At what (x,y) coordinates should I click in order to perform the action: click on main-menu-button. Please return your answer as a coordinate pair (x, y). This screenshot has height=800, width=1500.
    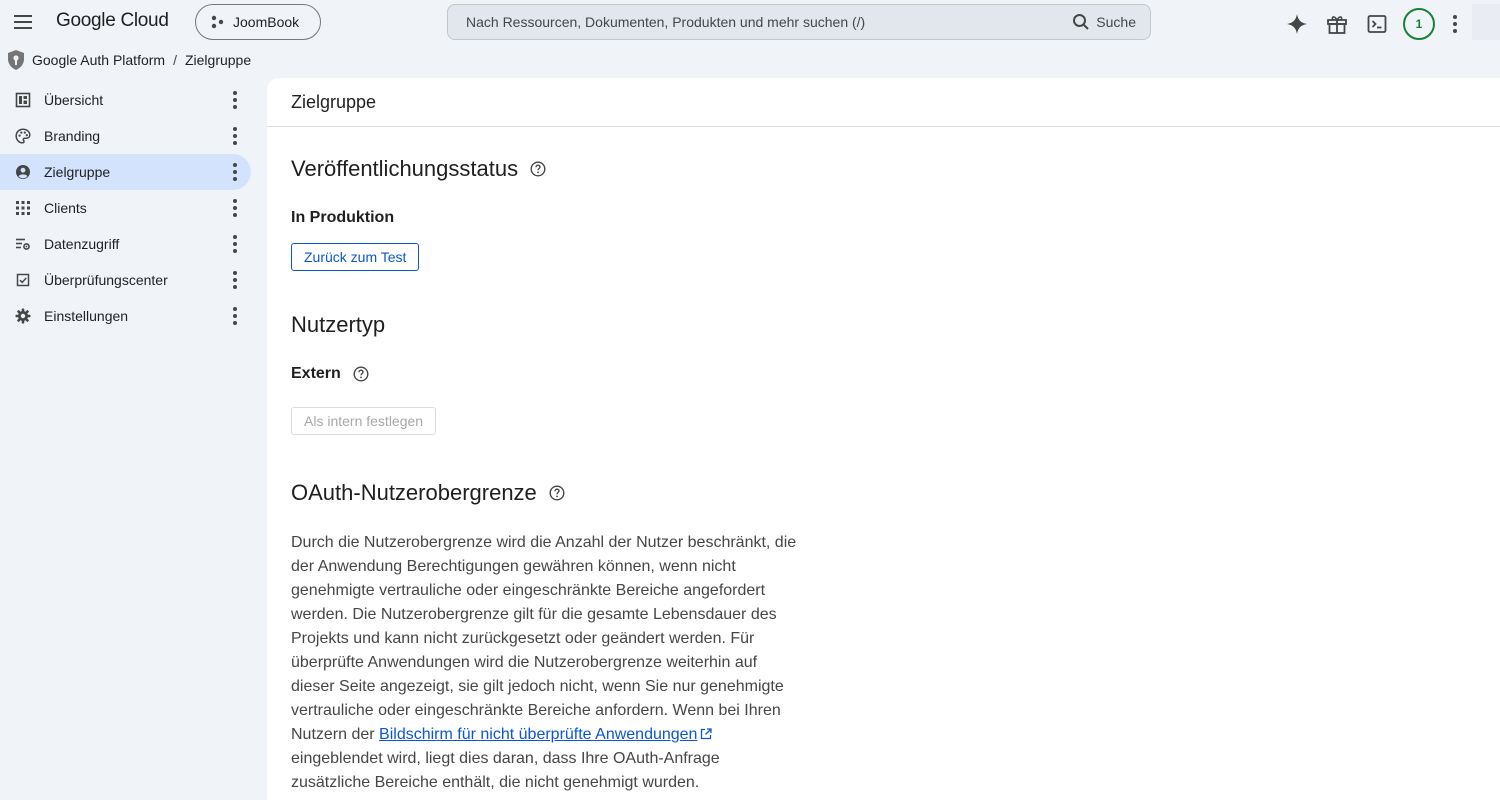
    Looking at the image, I should click on (23, 22).